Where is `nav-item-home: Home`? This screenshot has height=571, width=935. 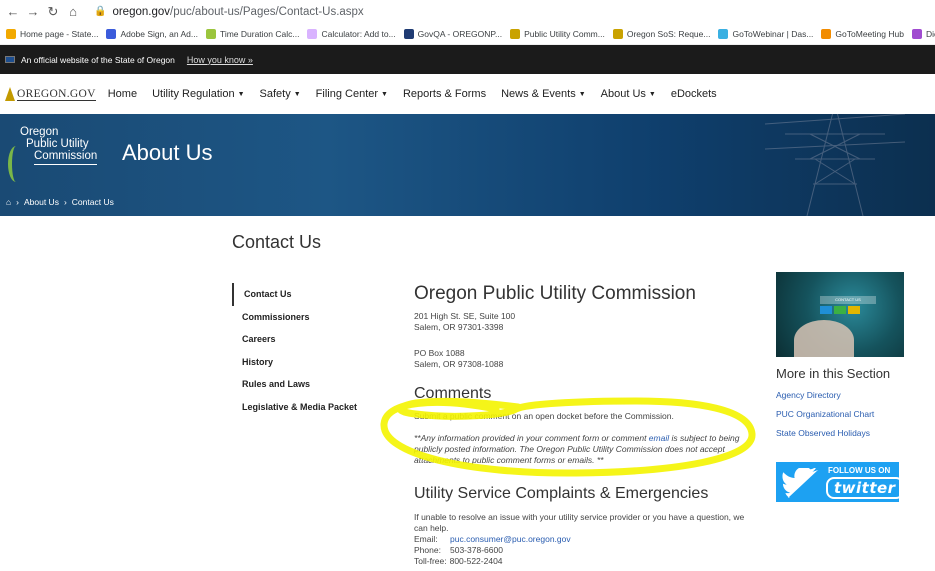 nav-item-home: Home is located at coordinates (122, 94).